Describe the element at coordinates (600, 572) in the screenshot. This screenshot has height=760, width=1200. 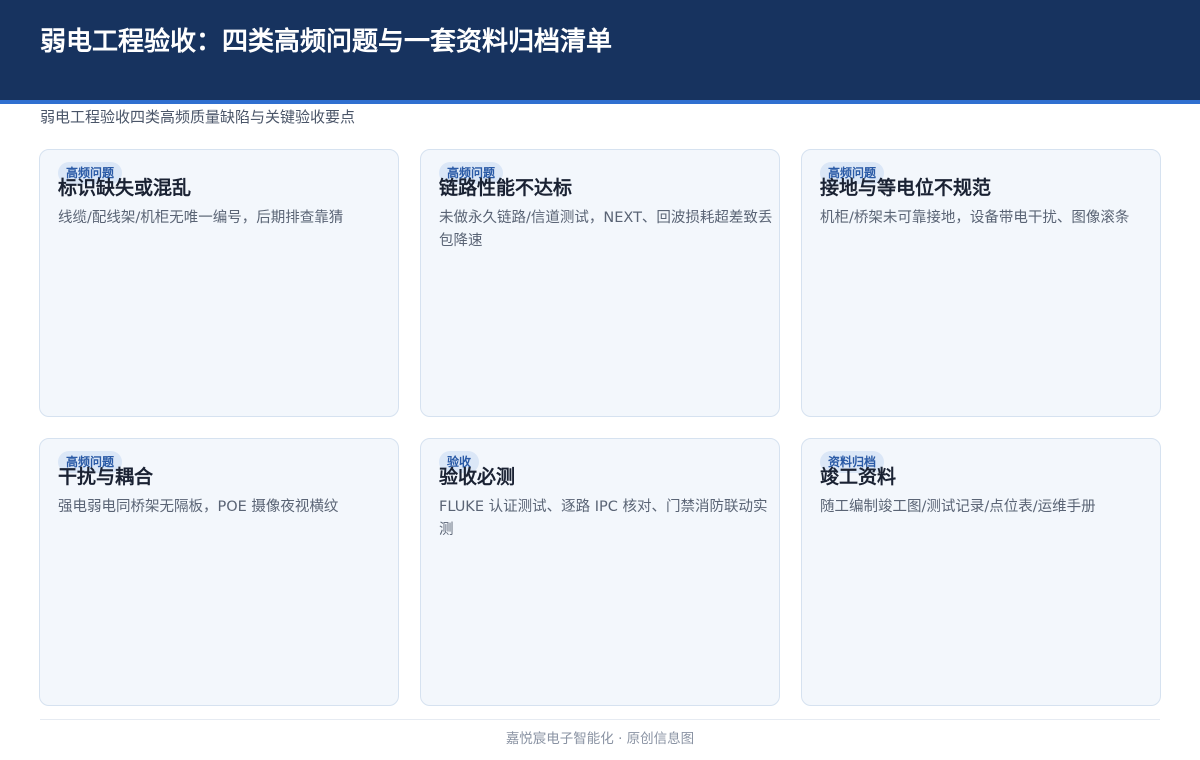
I see `card-acceptance-tests: 验收 验收必测 FLUKE 认证测试、逐路 IPC 核对、门禁消防联动实测` at that location.